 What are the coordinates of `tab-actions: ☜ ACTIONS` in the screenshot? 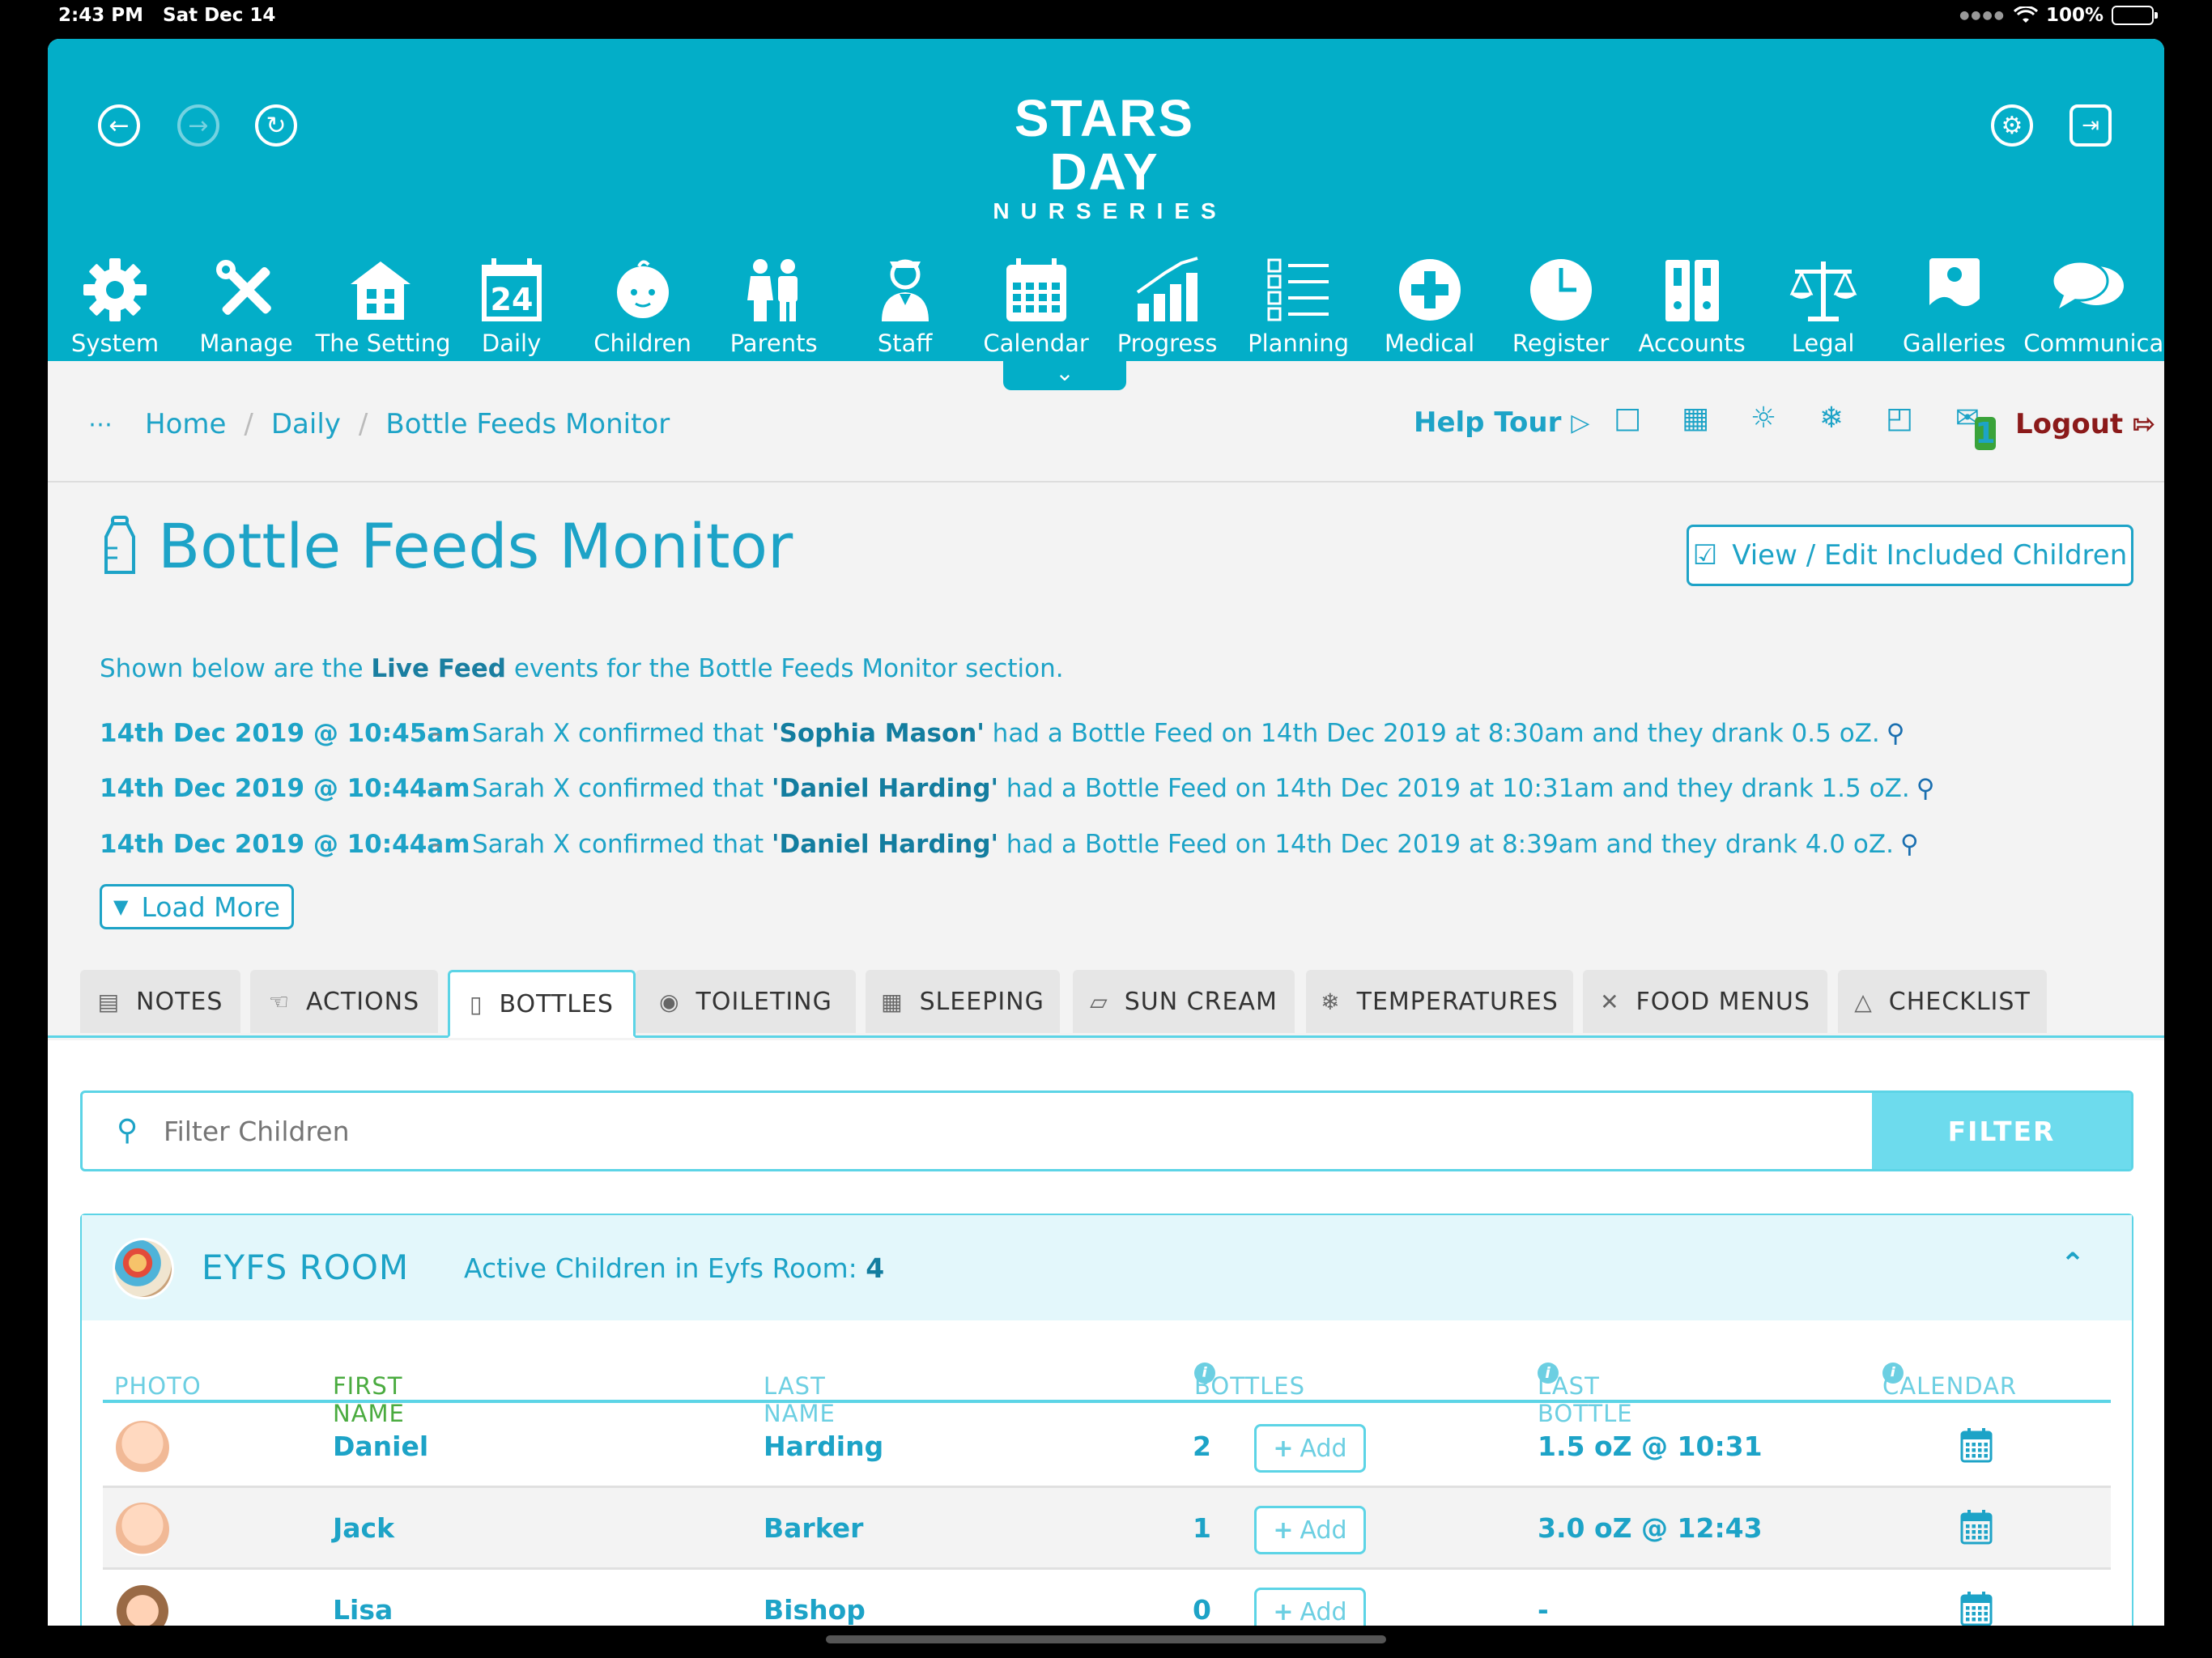 It's located at (344, 1001).